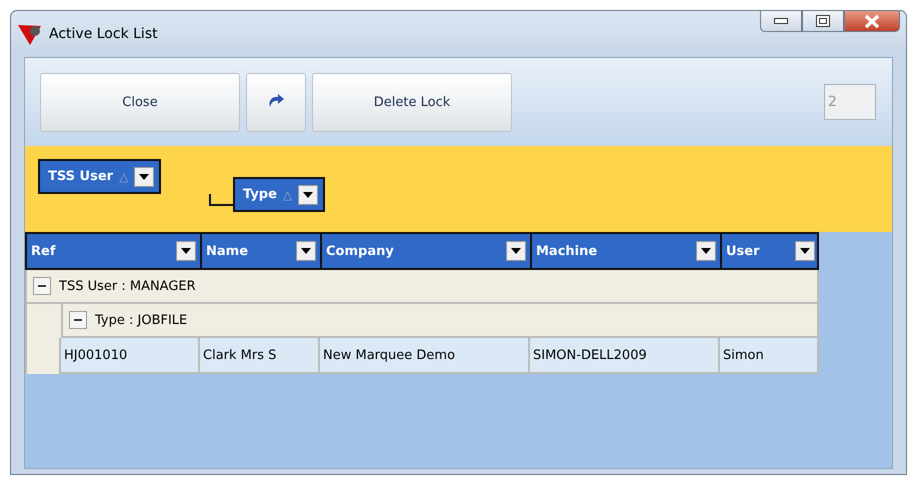  What do you see at coordinates (262, 251) in the screenshot?
I see `column-header: Name` at bounding box center [262, 251].